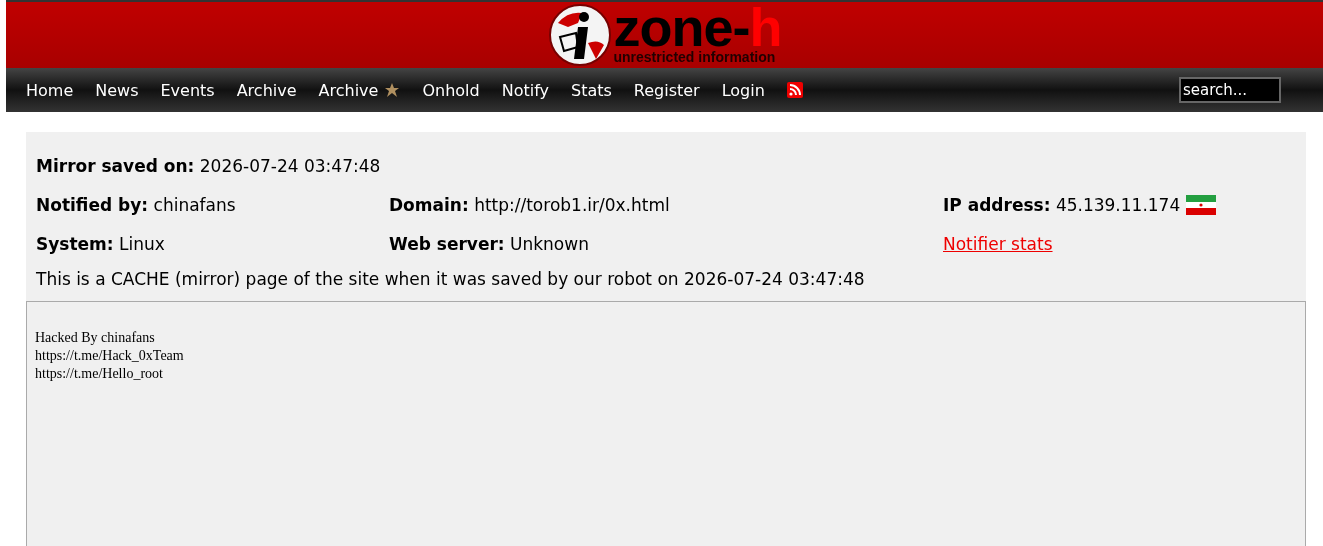 This screenshot has height=546, width=1323. Describe the element at coordinates (99, 374) in the screenshot. I see `mirror-text: https://t.me/Hello_root` at that location.